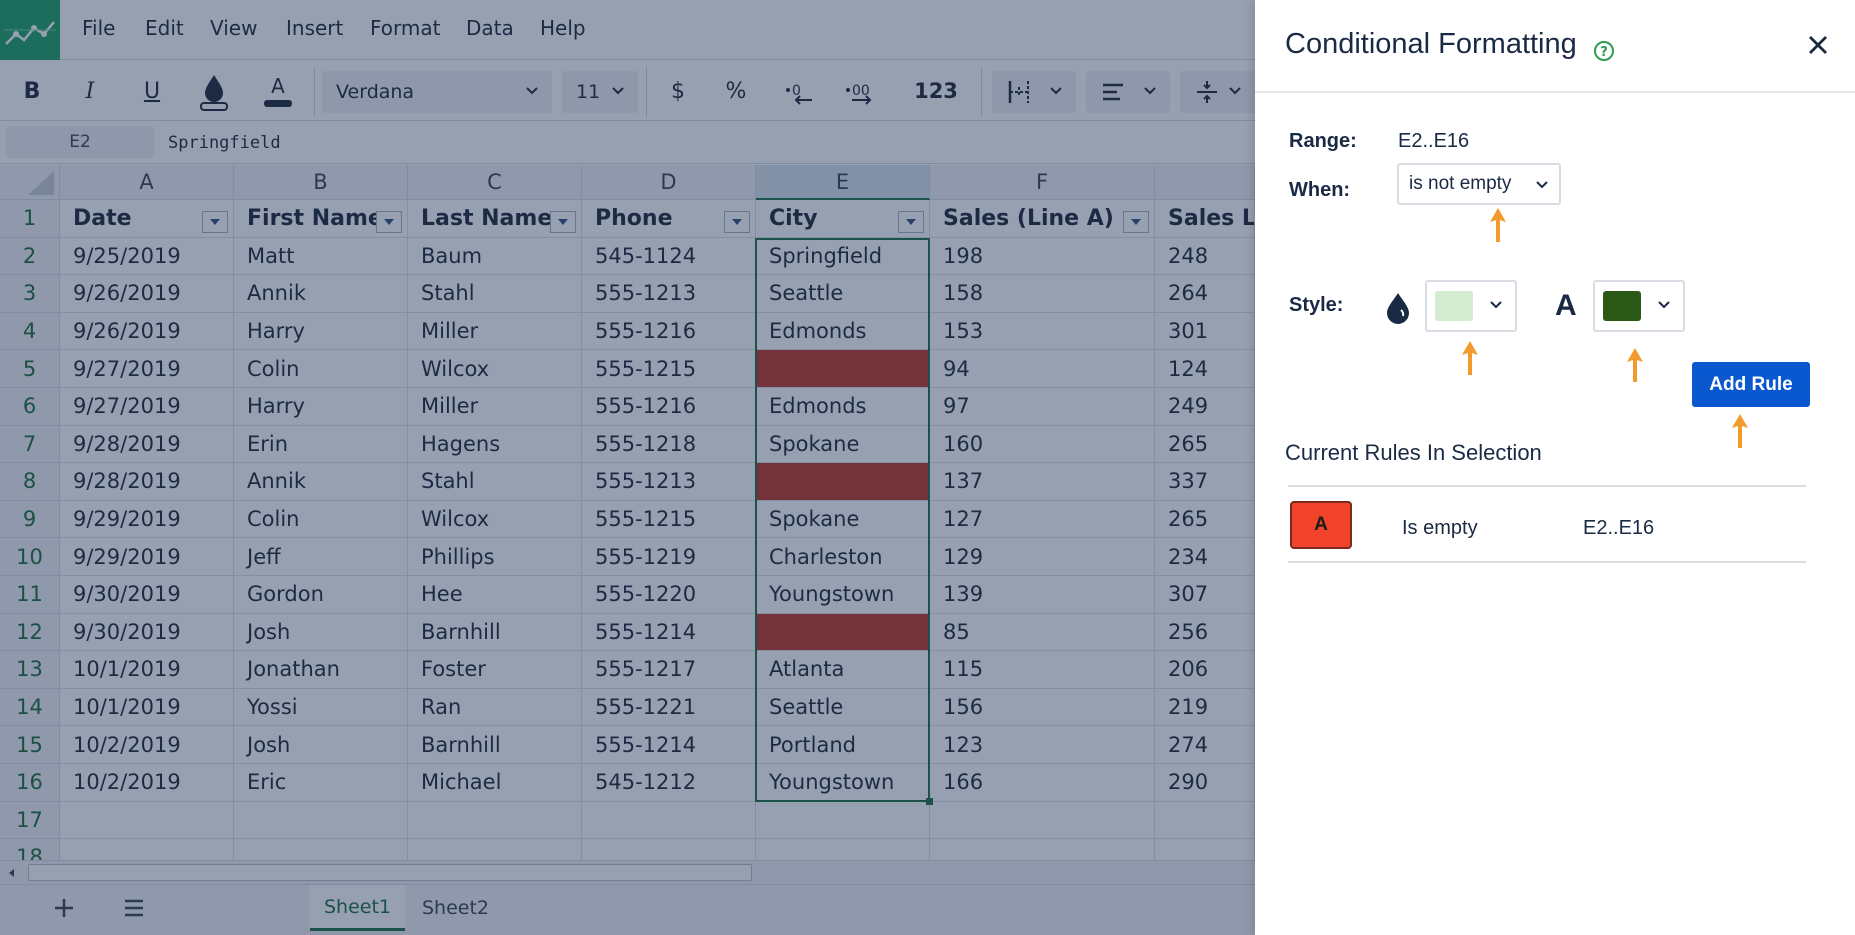  Describe the element at coordinates (357, 908) in the screenshot. I see `sheet-tab-sheet1: Sheet1` at that location.